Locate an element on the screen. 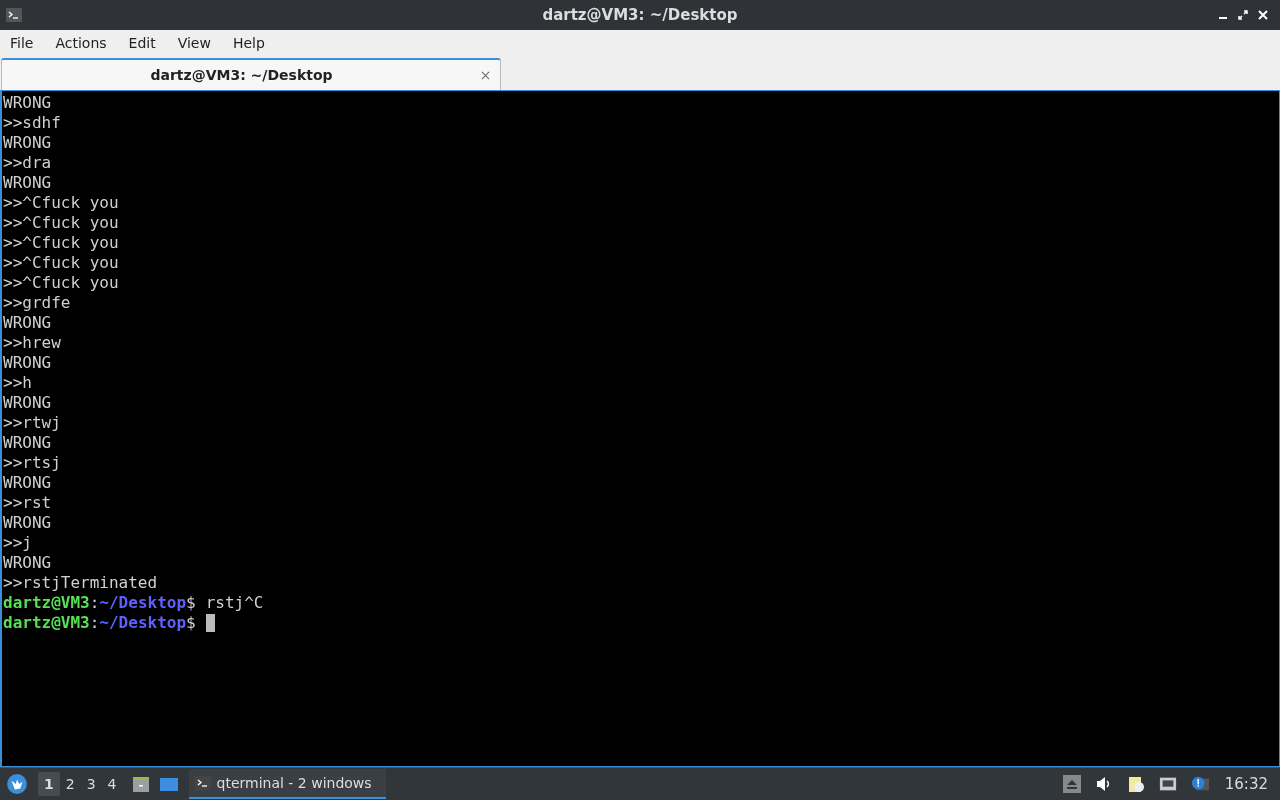  menu-item: Actions is located at coordinates (81, 43).